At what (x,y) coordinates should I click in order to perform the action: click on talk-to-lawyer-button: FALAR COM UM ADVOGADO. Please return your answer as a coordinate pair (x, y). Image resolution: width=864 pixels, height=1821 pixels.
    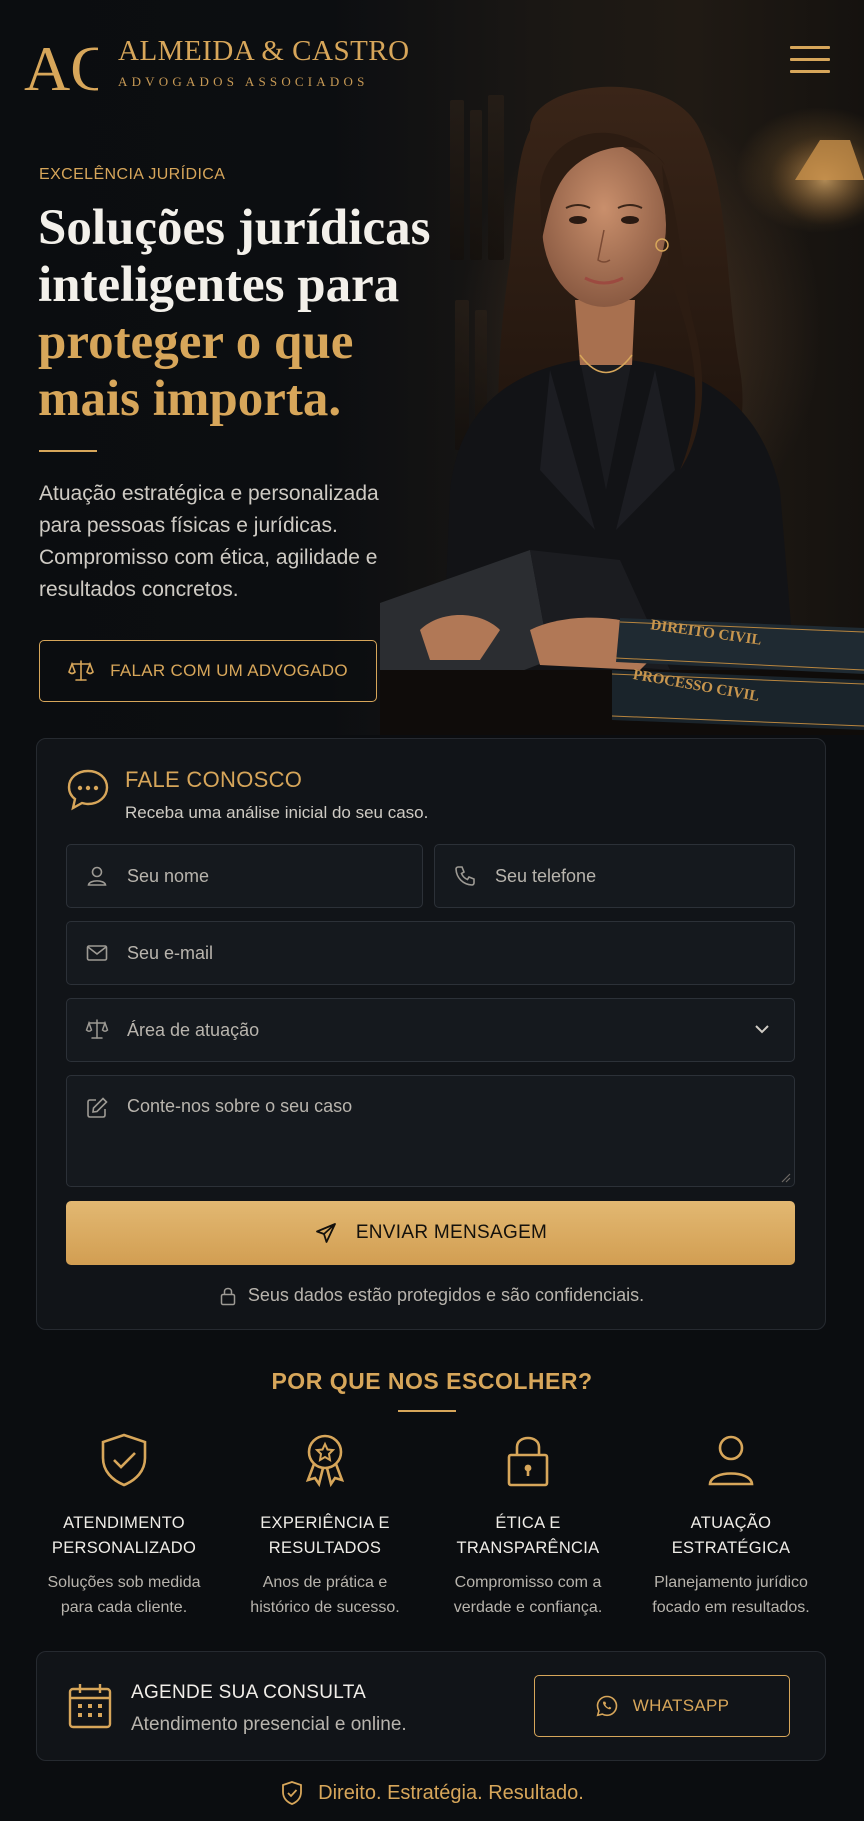
    Looking at the image, I should click on (208, 671).